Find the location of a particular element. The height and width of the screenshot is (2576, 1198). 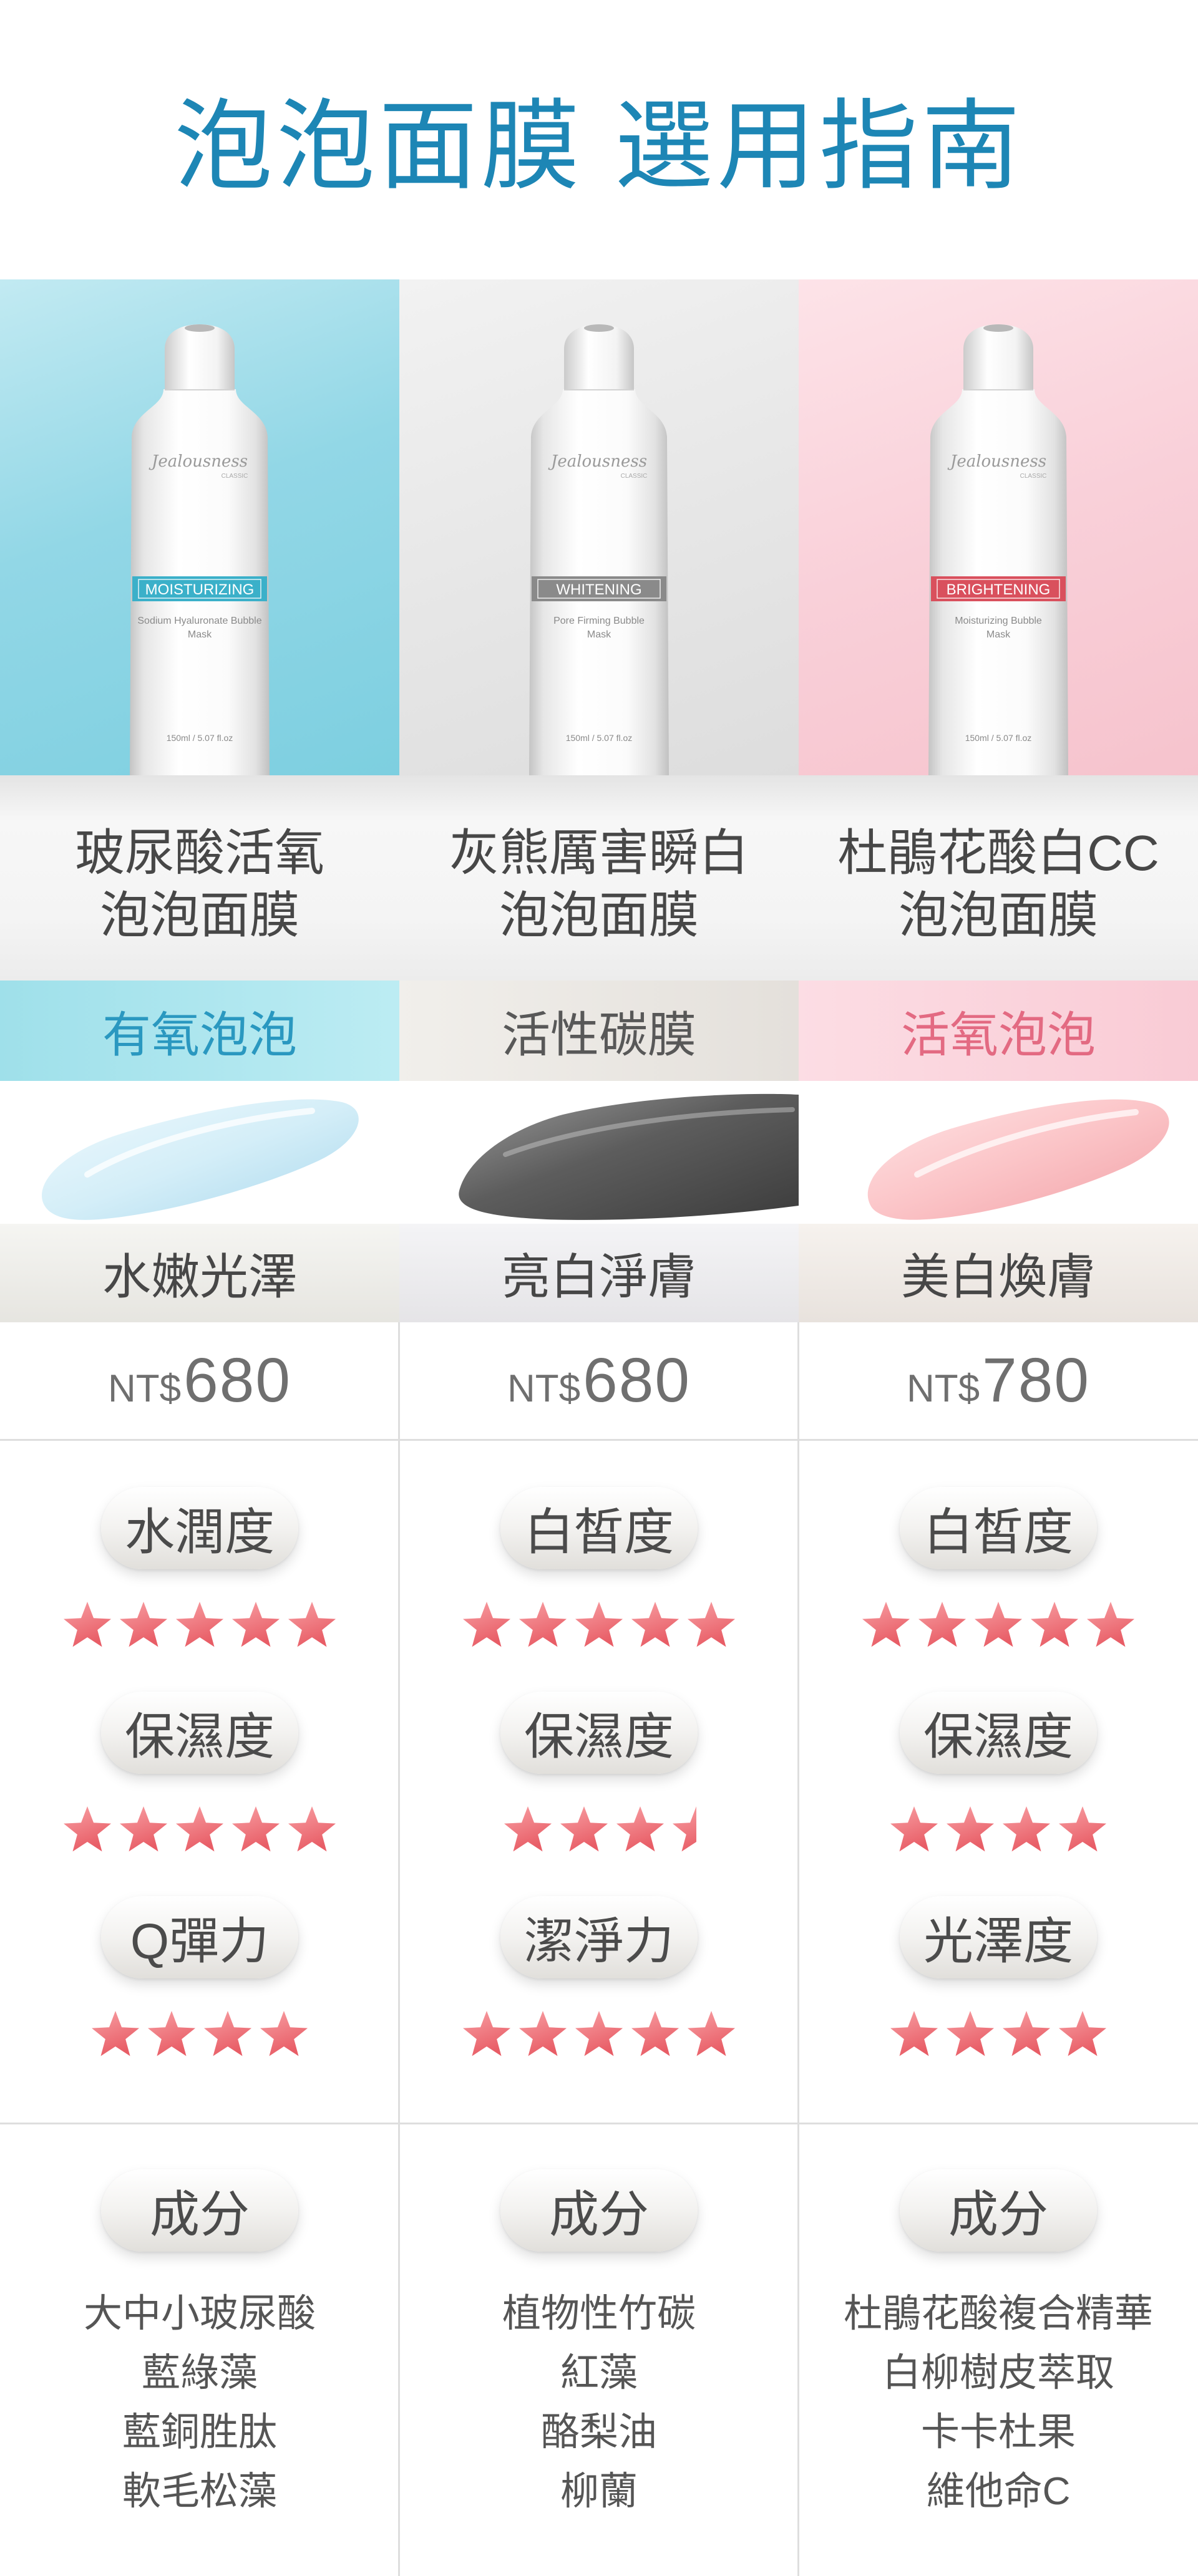

ratings-column-brightening: 白皙度 保濕度 光澤度 is located at coordinates (998, 1782).